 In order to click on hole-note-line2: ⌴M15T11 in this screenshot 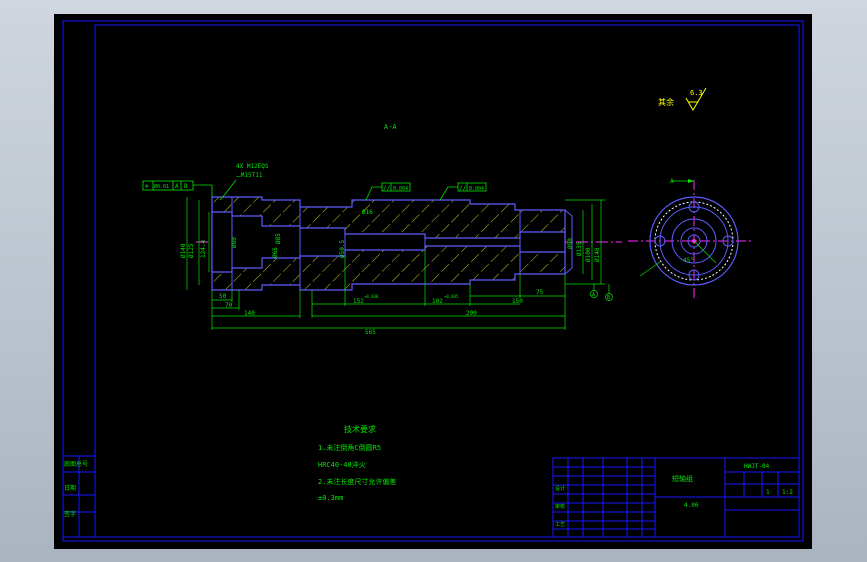, I will do `click(249, 175)`.